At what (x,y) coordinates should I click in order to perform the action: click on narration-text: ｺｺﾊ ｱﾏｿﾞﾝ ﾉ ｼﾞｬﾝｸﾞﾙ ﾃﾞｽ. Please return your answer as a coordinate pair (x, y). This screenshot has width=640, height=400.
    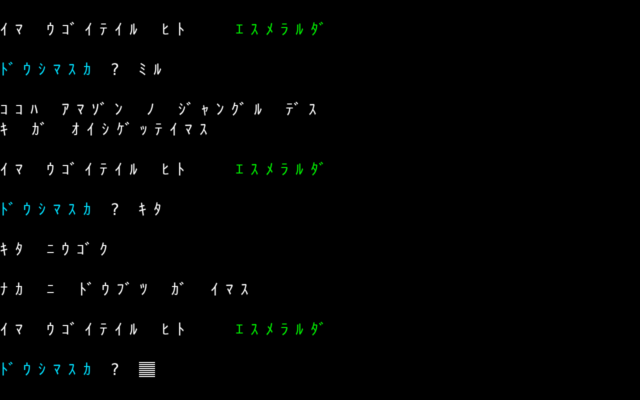
    Looking at the image, I should click on (162, 110).